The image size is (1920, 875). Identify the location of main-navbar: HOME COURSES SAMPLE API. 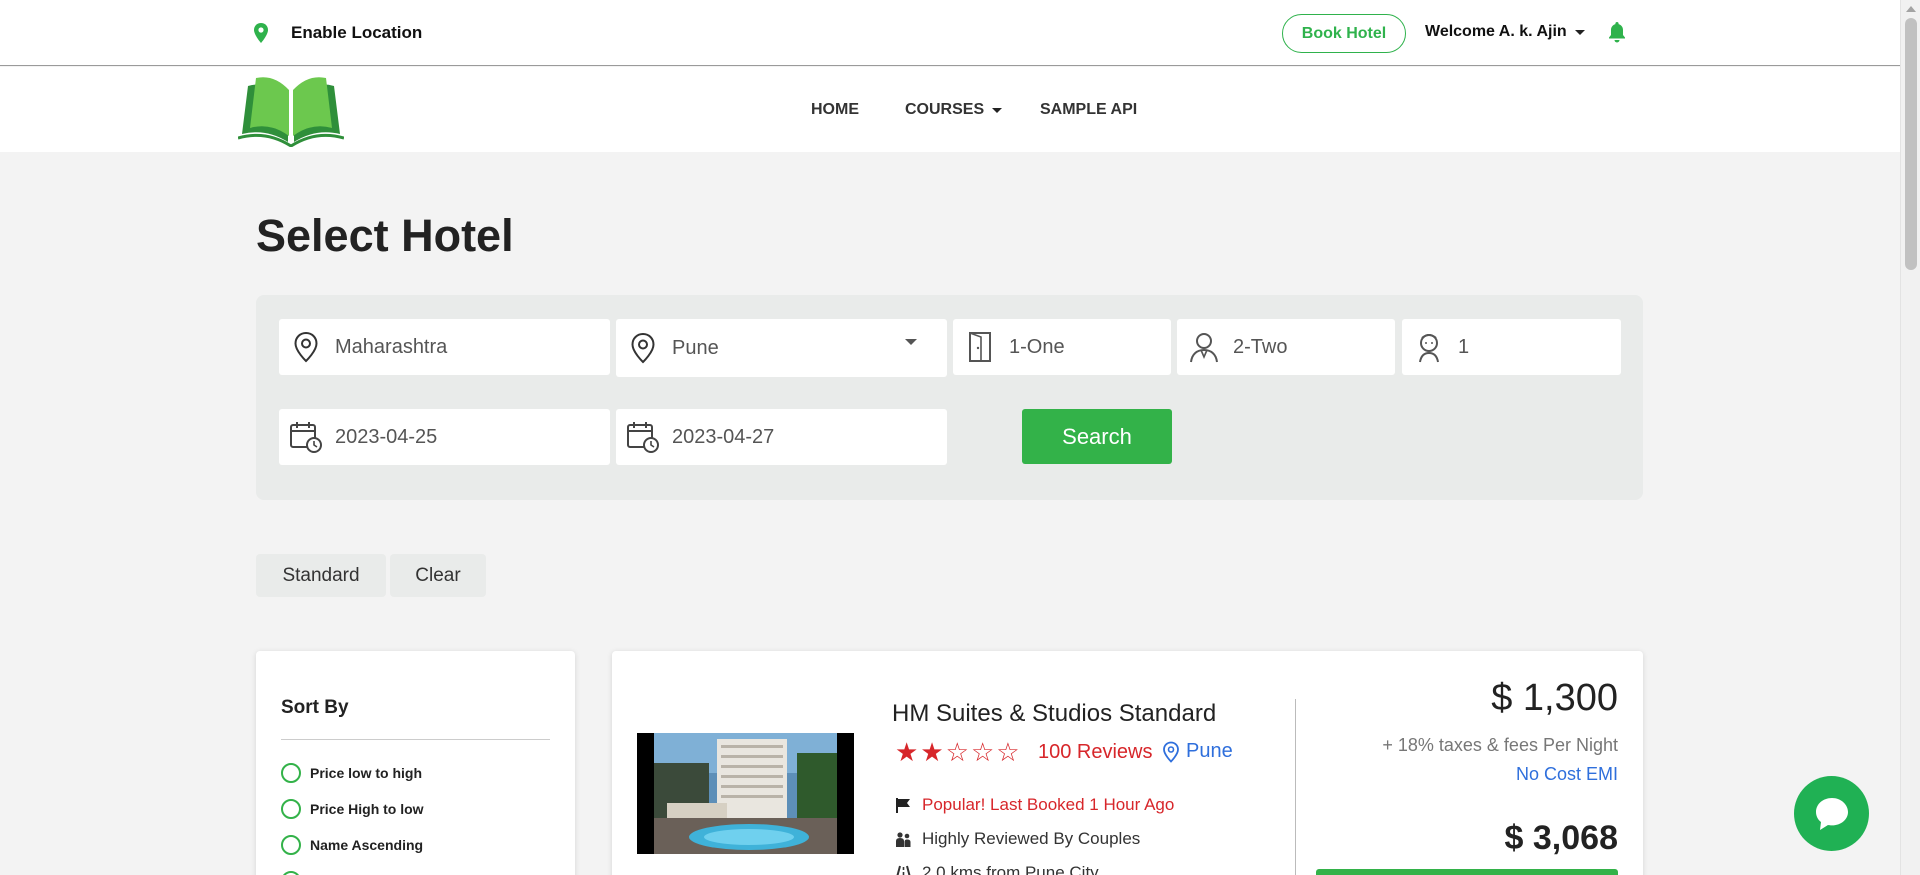
(950, 109).